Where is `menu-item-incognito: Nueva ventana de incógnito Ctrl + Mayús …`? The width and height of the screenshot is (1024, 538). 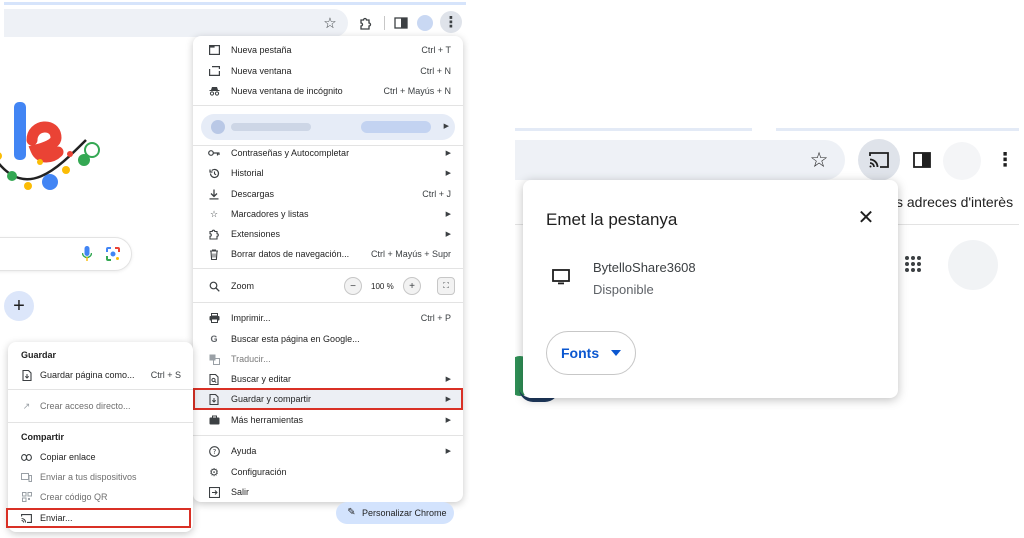 menu-item-incognito: Nueva ventana de incógnito Ctrl + Mayús … is located at coordinates (328, 91).